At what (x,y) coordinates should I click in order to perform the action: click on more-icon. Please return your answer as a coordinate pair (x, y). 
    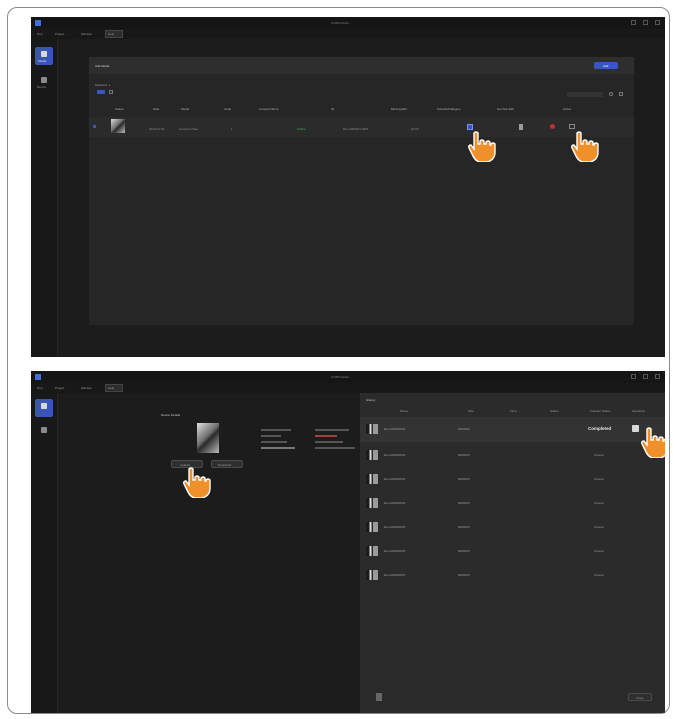
    Looking at the image, I should click on (572, 126).